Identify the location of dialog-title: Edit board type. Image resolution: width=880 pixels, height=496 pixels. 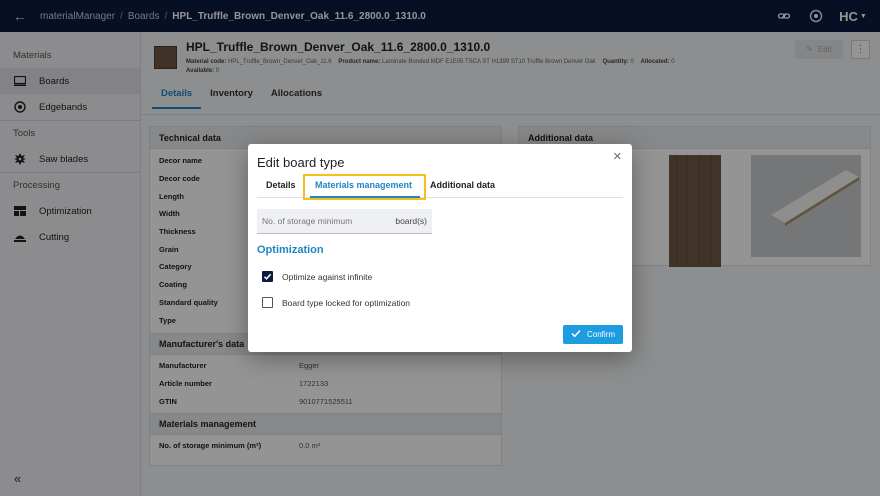
(301, 162).